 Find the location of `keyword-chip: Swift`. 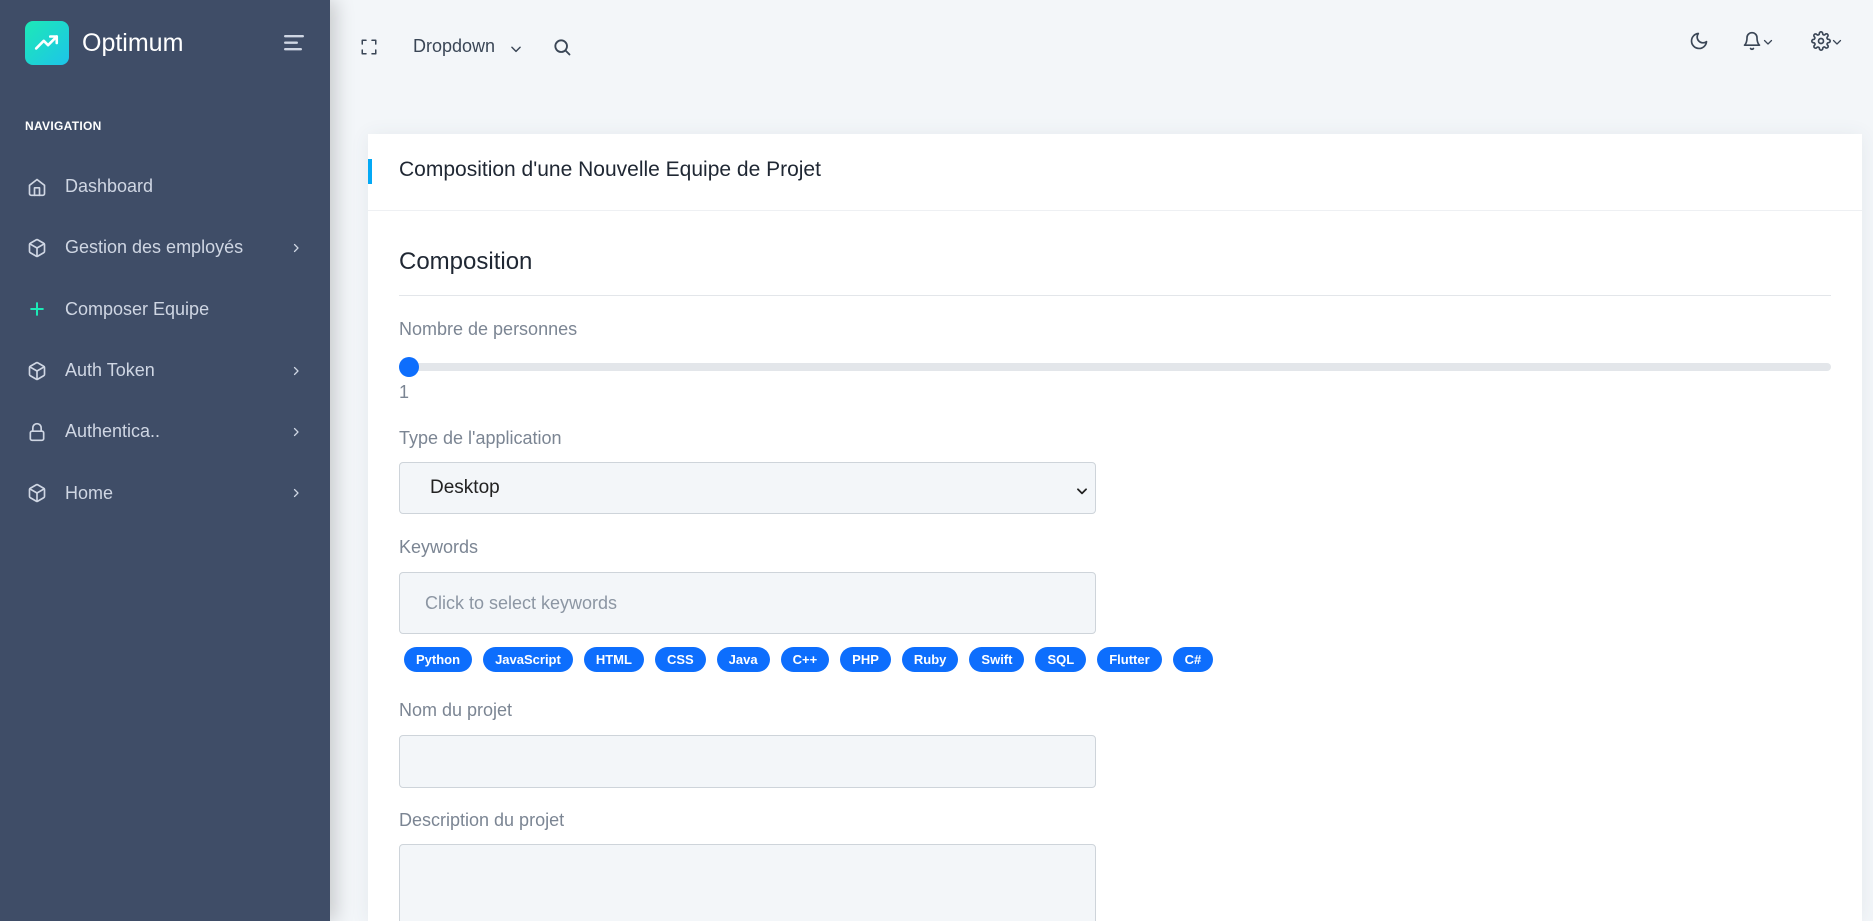

keyword-chip: Swift is located at coordinates (997, 659).